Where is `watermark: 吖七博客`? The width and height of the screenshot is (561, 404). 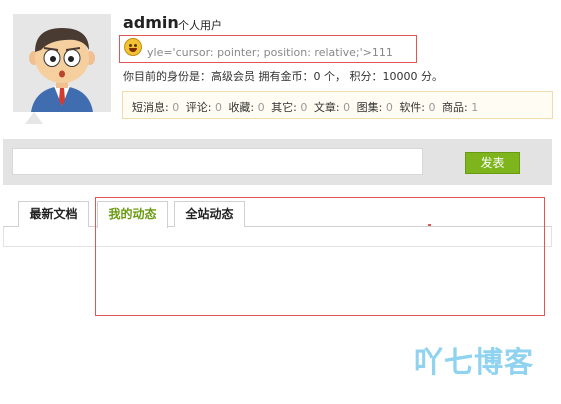
watermark: 吖七博客 is located at coordinates (474, 362).